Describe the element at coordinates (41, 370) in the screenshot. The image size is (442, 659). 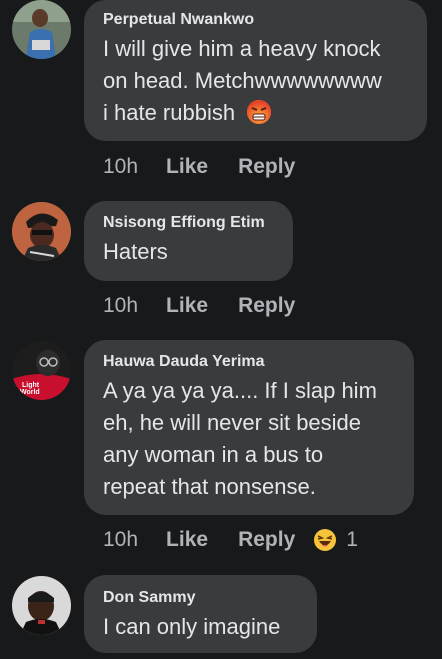
I see `avatar: Light World` at that location.